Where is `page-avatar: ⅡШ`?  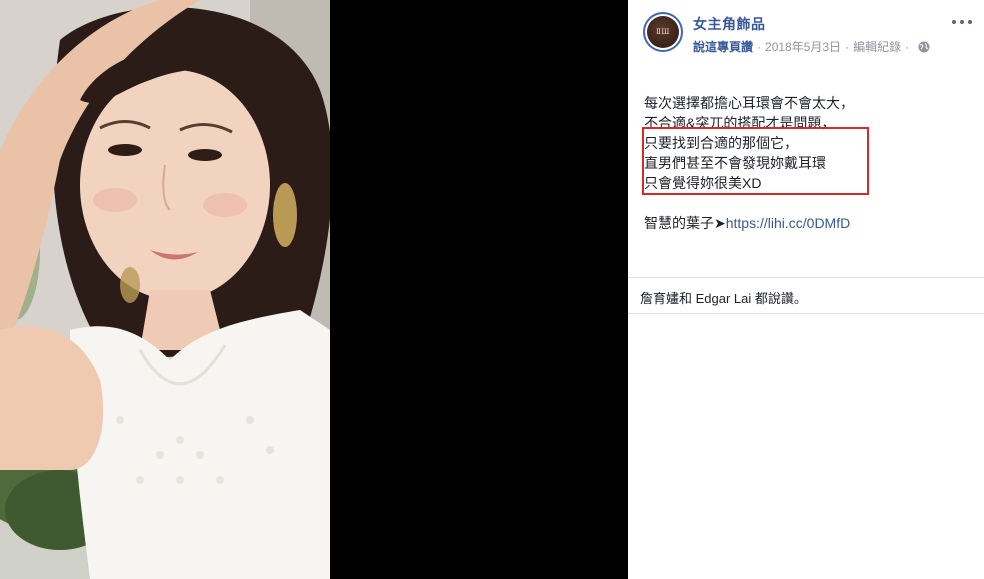 page-avatar: ⅡШ is located at coordinates (663, 32).